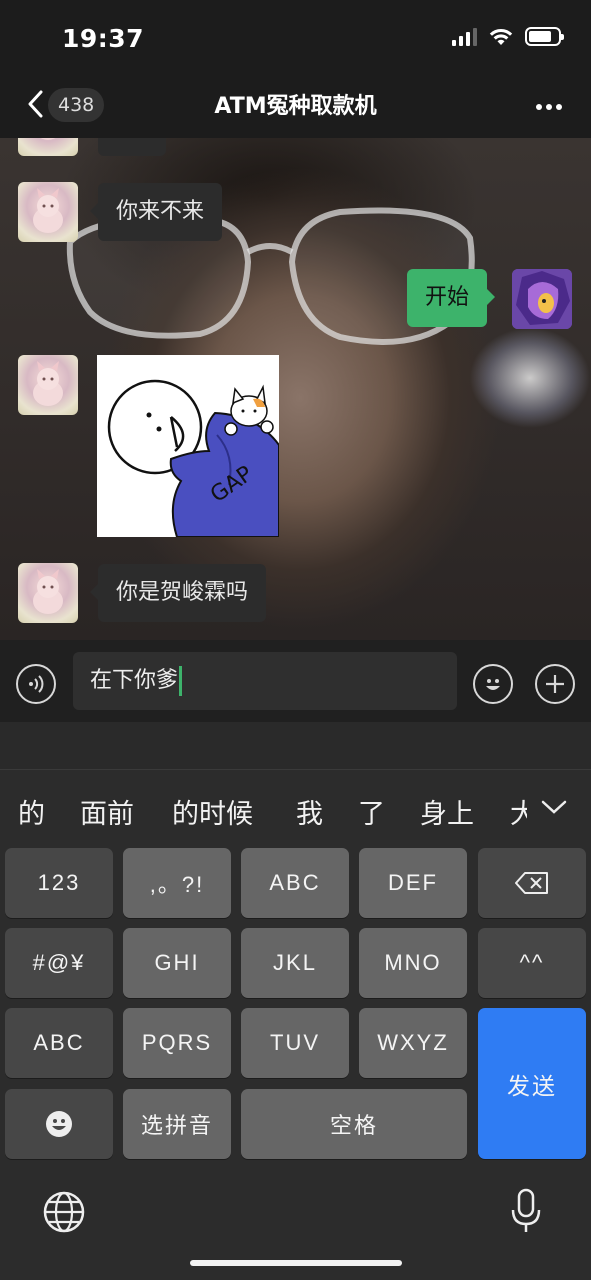  What do you see at coordinates (354, 1124) in the screenshot?
I see `space-key: 空格` at bounding box center [354, 1124].